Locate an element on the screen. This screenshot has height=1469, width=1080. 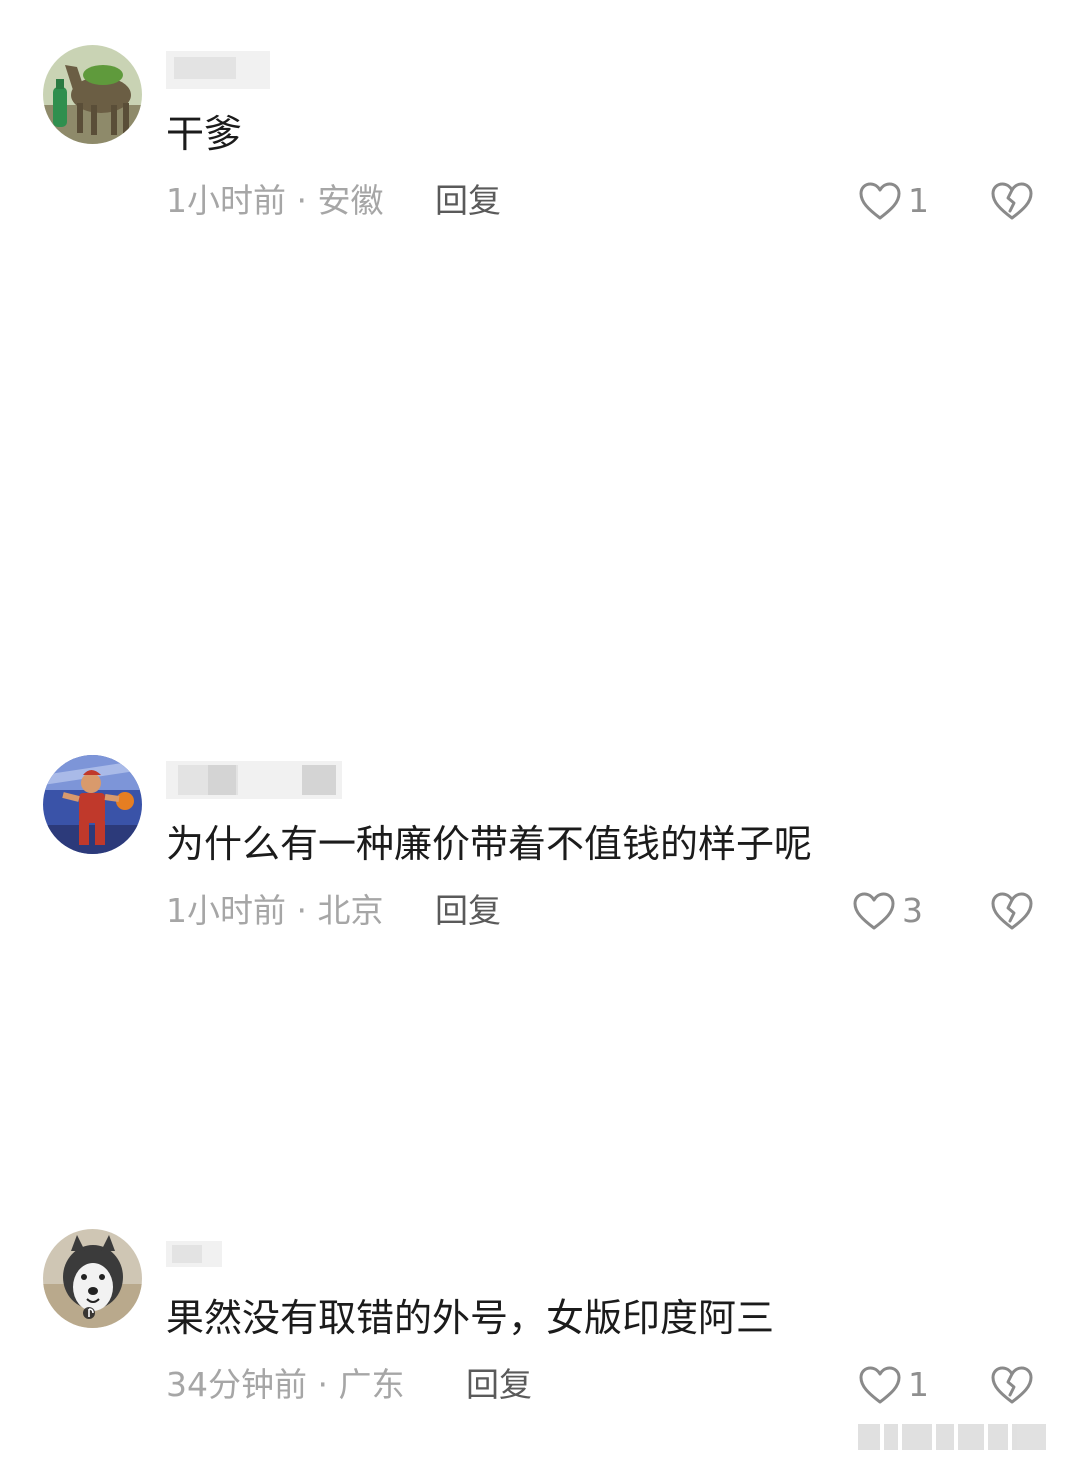
comment-location: 安徽 is located at coordinates (350, 200).